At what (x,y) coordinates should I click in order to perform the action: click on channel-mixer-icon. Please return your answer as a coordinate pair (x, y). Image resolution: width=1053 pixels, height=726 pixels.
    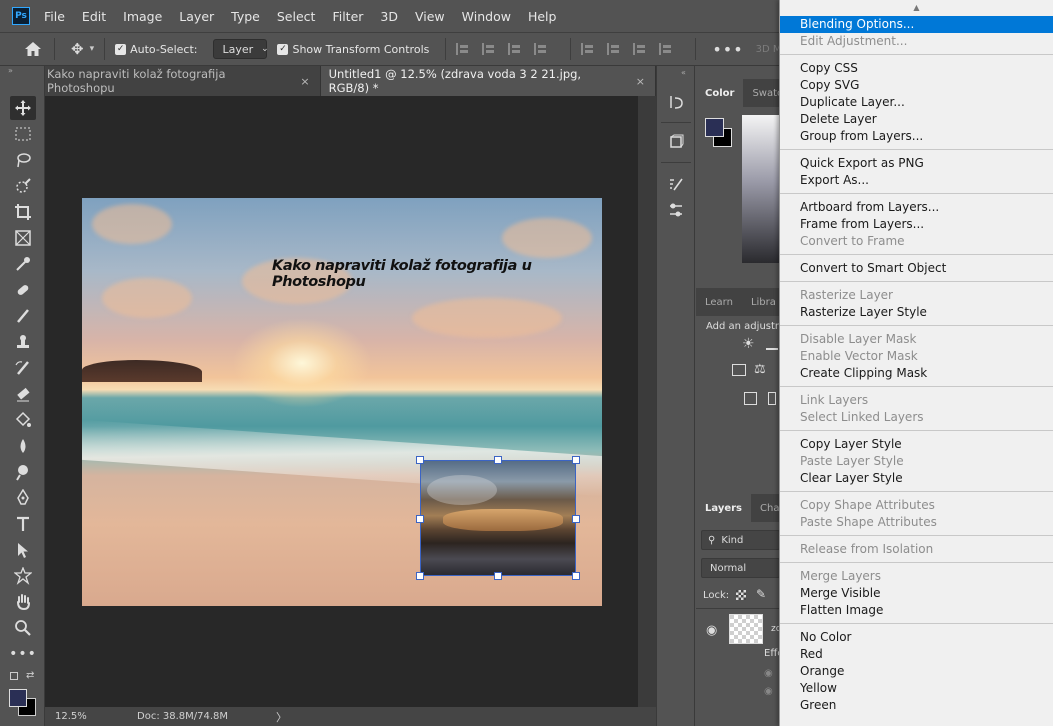
    Looking at the image, I should click on (739, 370).